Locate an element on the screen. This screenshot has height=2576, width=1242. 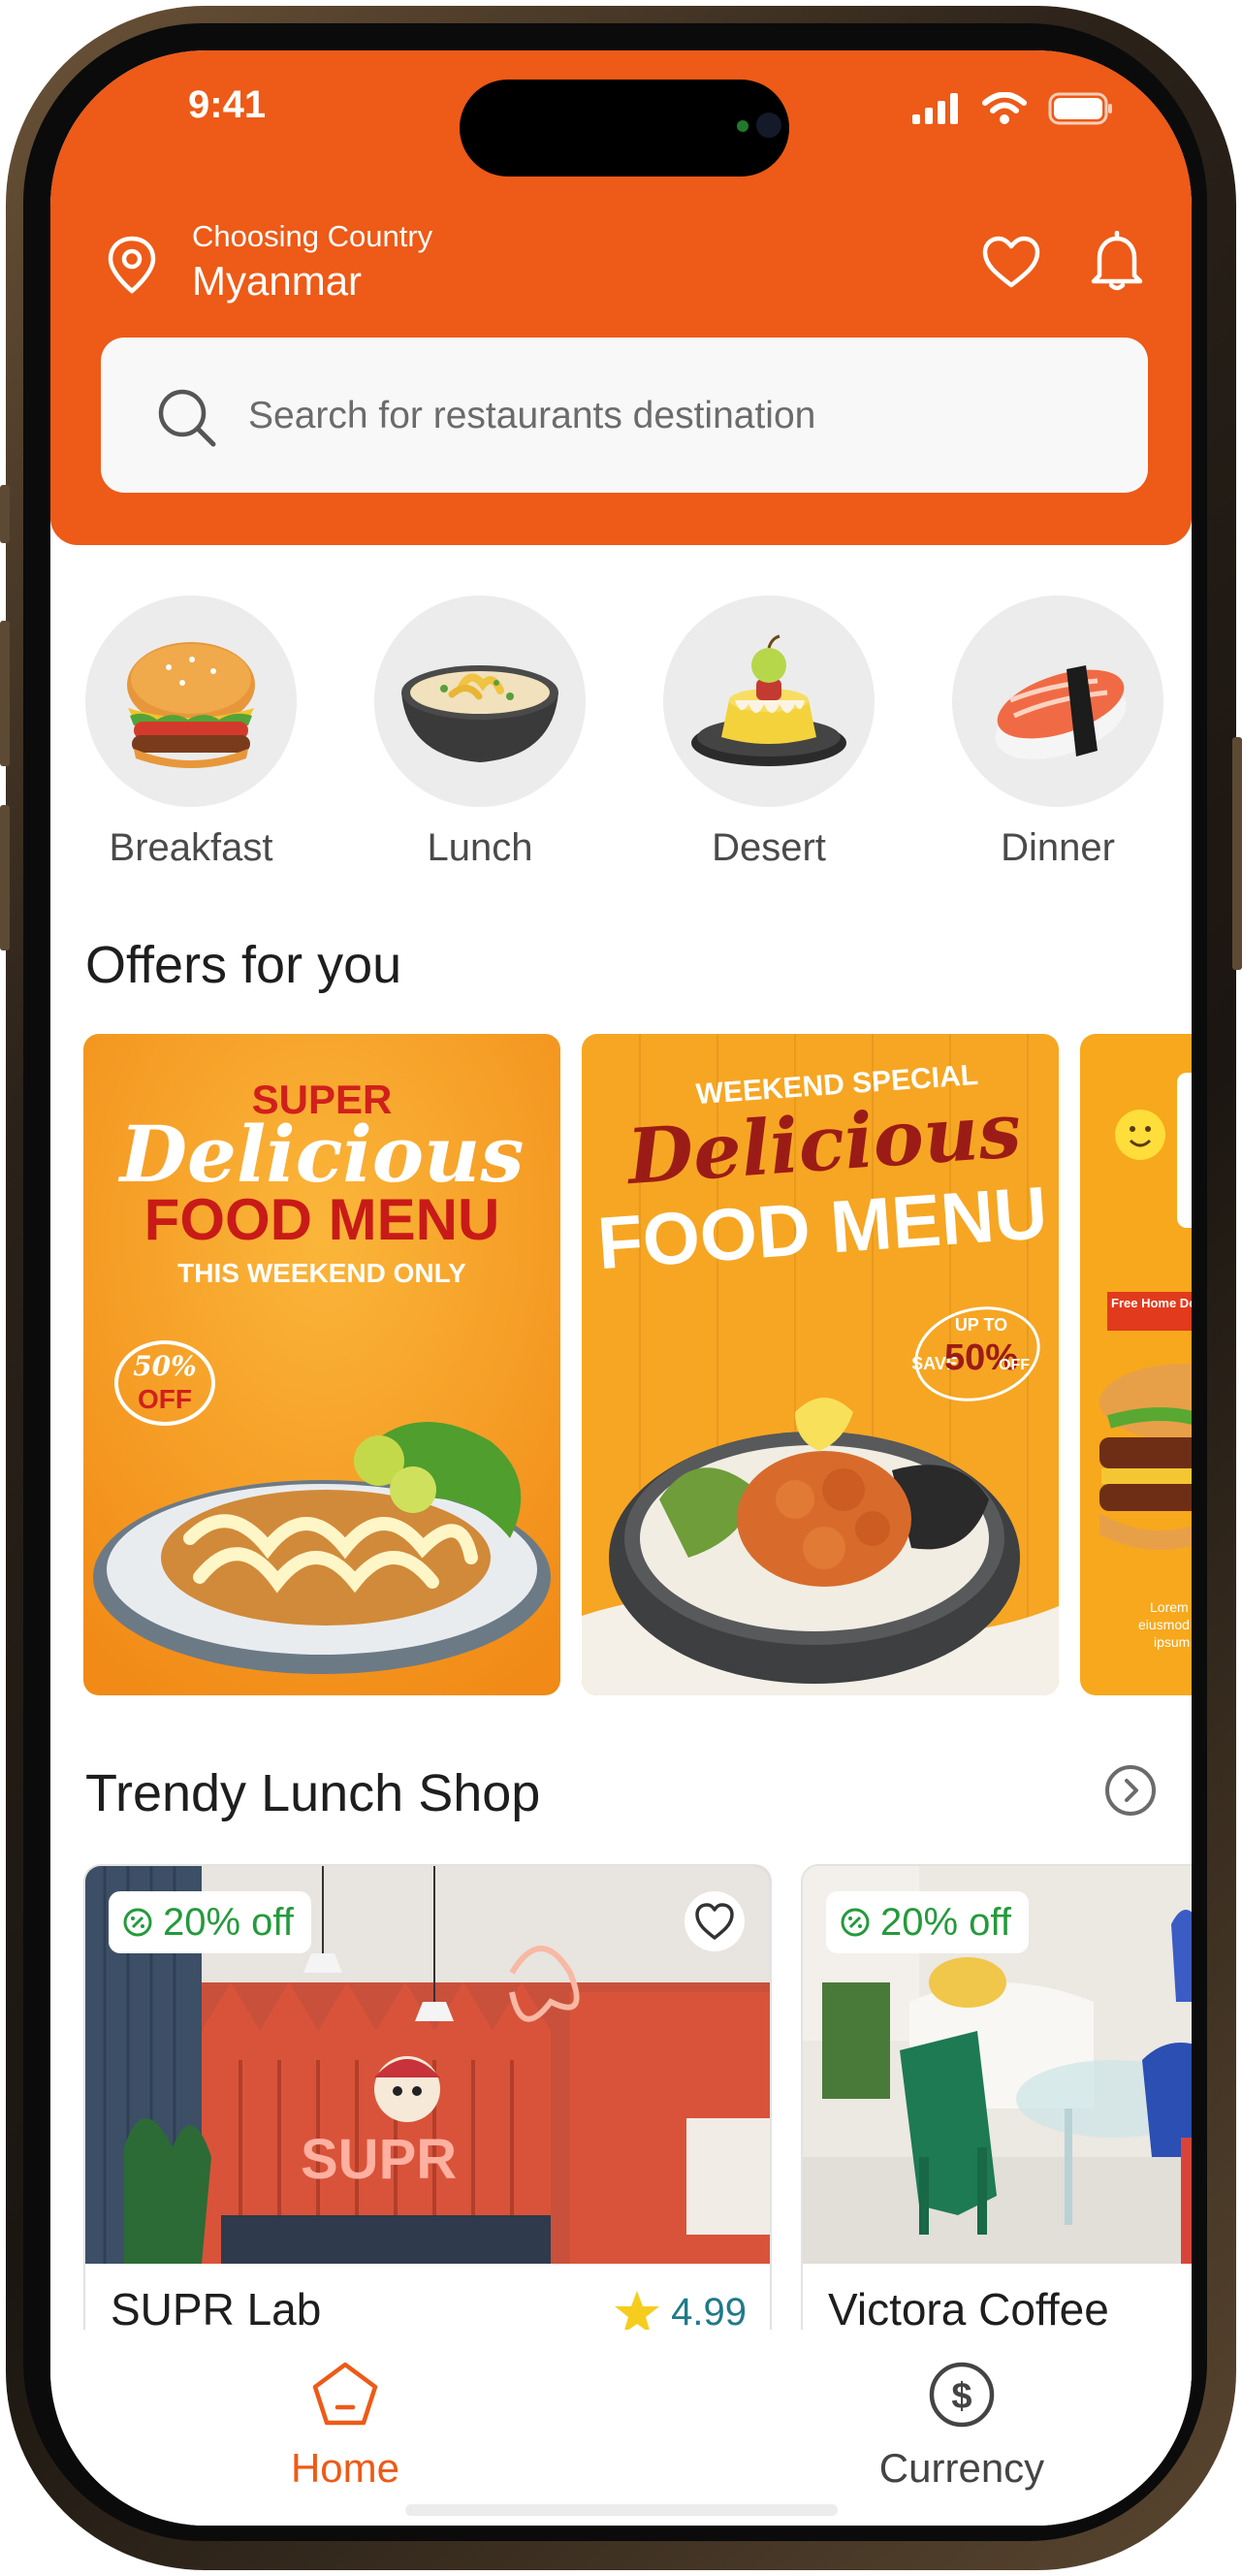
category-desert: Desert is located at coordinates (769, 733).